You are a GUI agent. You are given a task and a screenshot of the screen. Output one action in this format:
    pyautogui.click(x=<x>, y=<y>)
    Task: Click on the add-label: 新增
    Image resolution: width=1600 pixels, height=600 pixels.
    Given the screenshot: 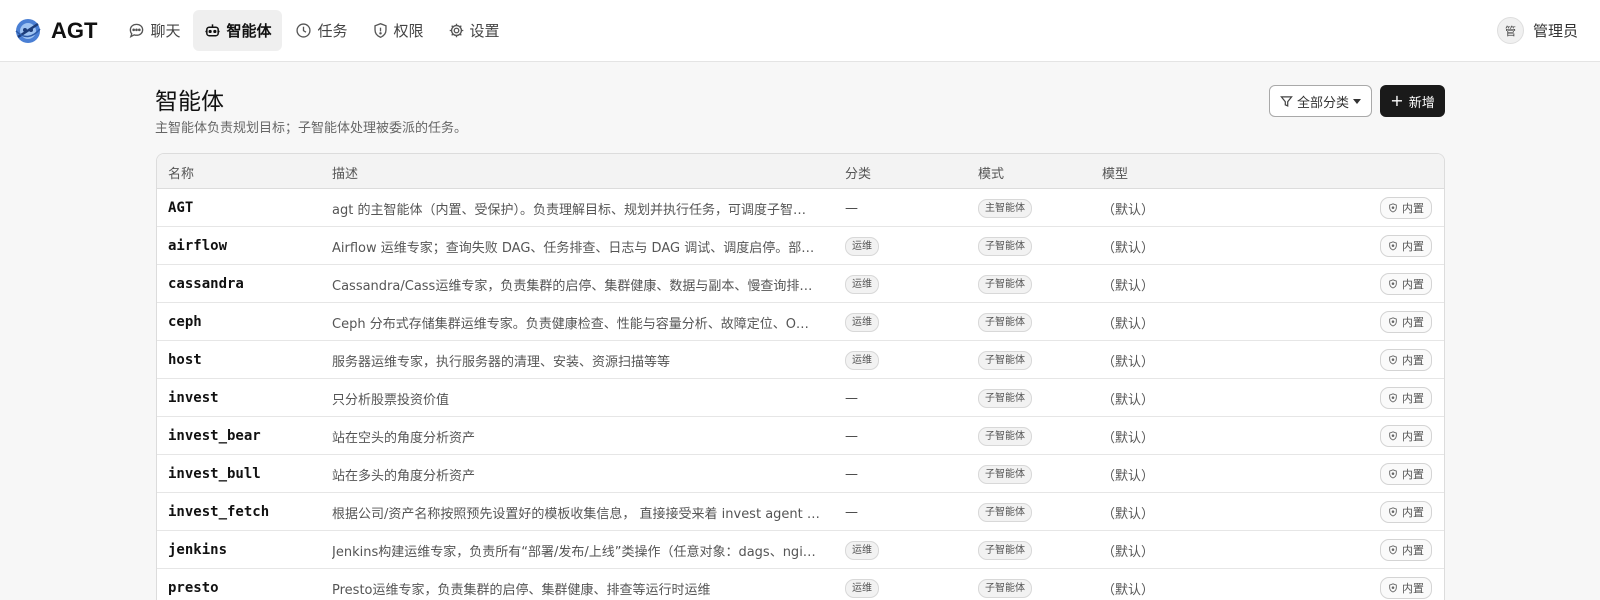 What is the action you would take?
    pyautogui.click(x=1421, y=103)
    